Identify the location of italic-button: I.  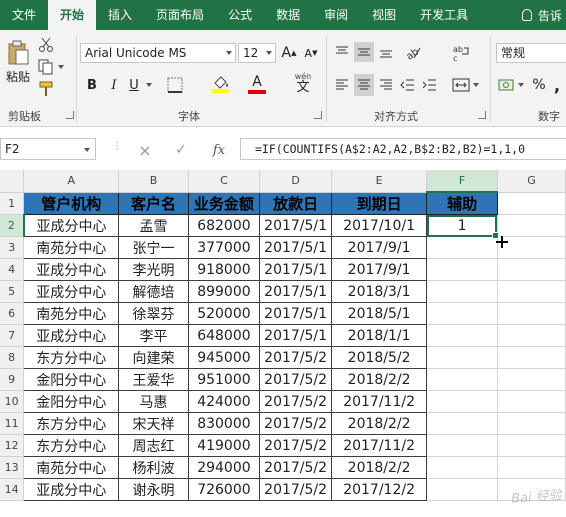
(114, 85).